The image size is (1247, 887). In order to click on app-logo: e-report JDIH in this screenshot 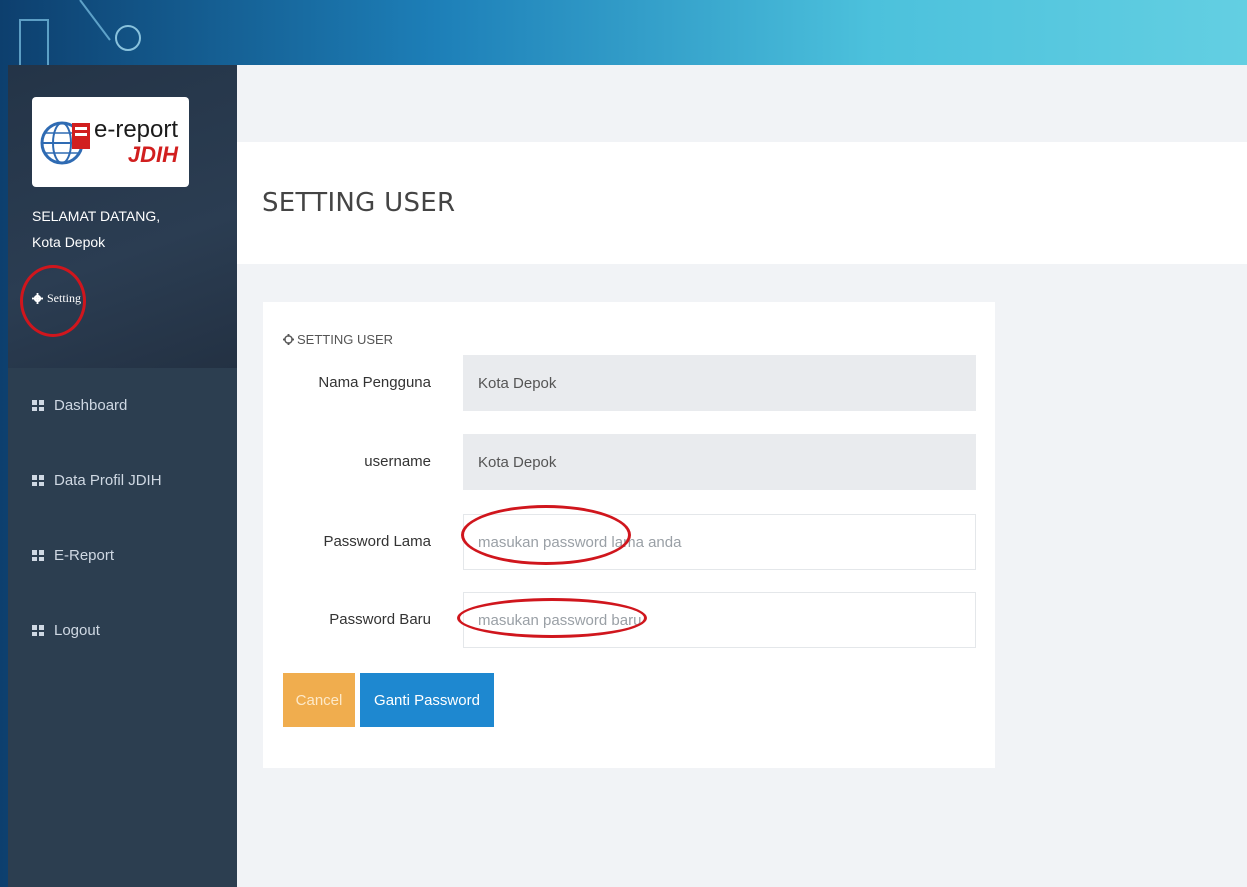, I will do `click(110, 142)`.